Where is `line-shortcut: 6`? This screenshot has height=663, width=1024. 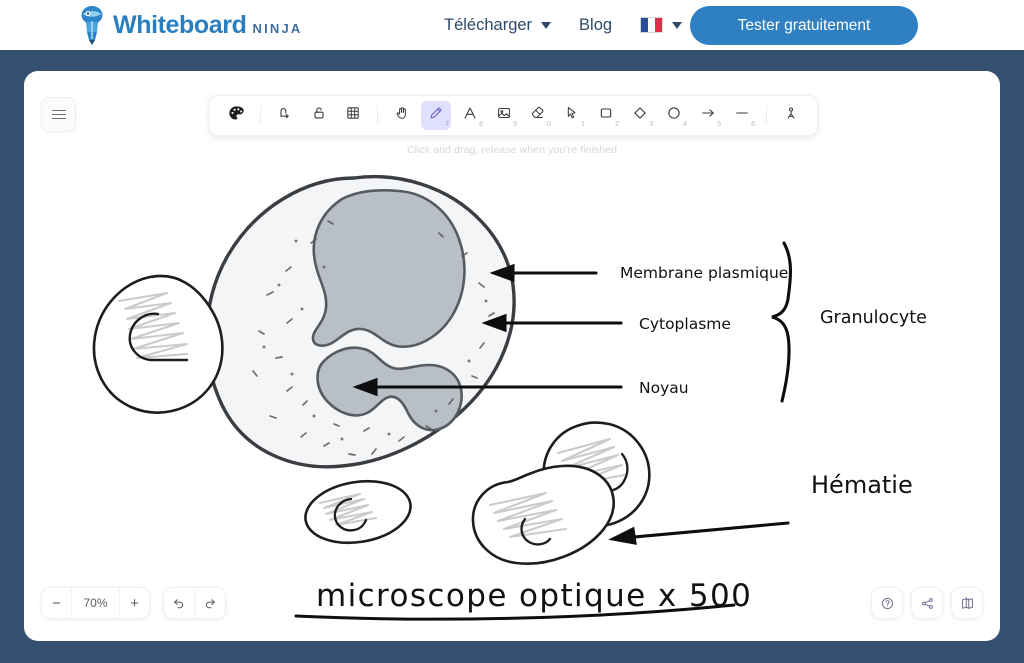 line-shortcut: 6 is located at coordinates (753, 124).